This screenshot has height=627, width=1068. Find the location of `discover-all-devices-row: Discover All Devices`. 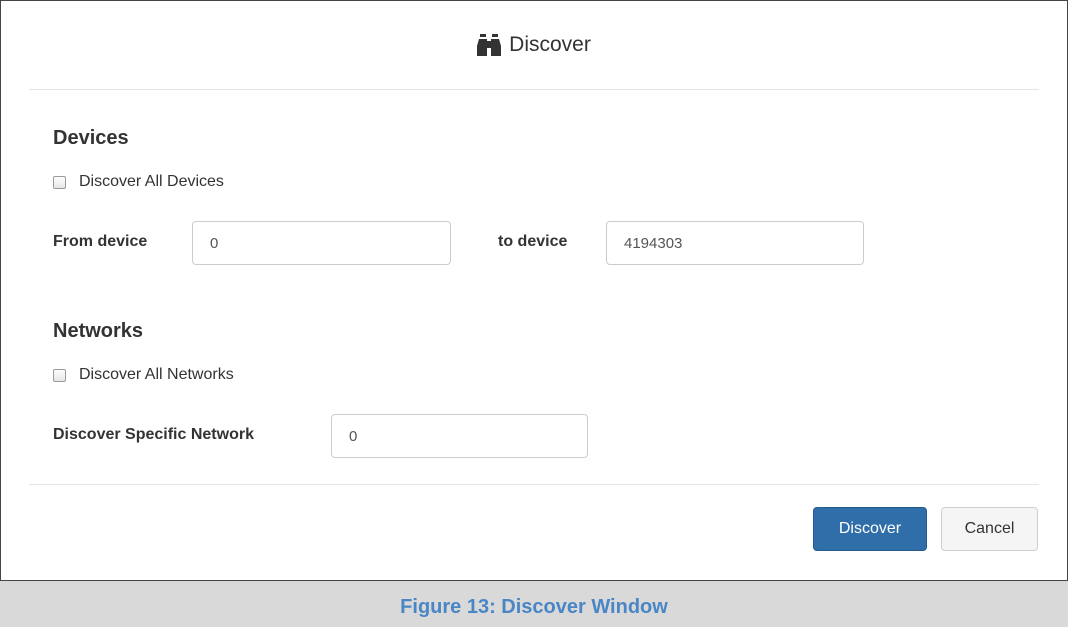

discover-all-devices-row: Discover All Devices is located at coordinates (138, 182).